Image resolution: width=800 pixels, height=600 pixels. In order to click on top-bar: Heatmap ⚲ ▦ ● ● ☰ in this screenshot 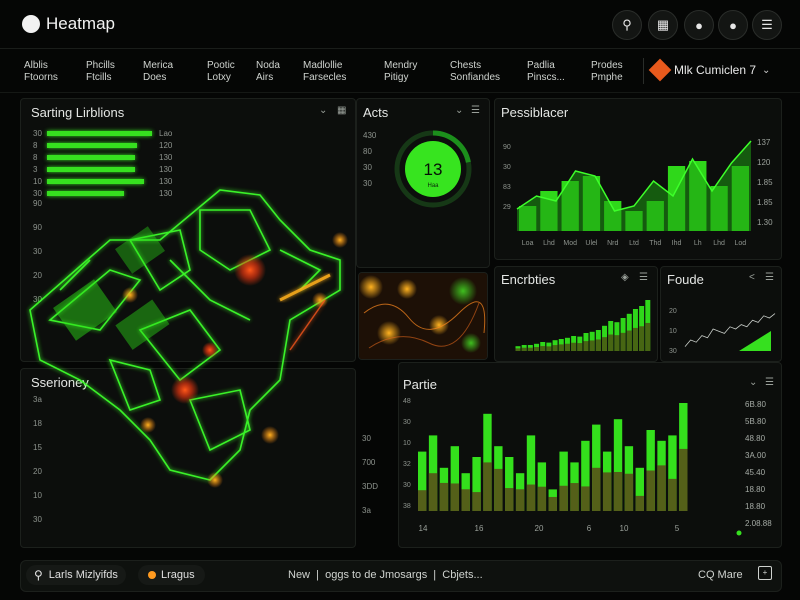, I will do `click(400, 24)`.